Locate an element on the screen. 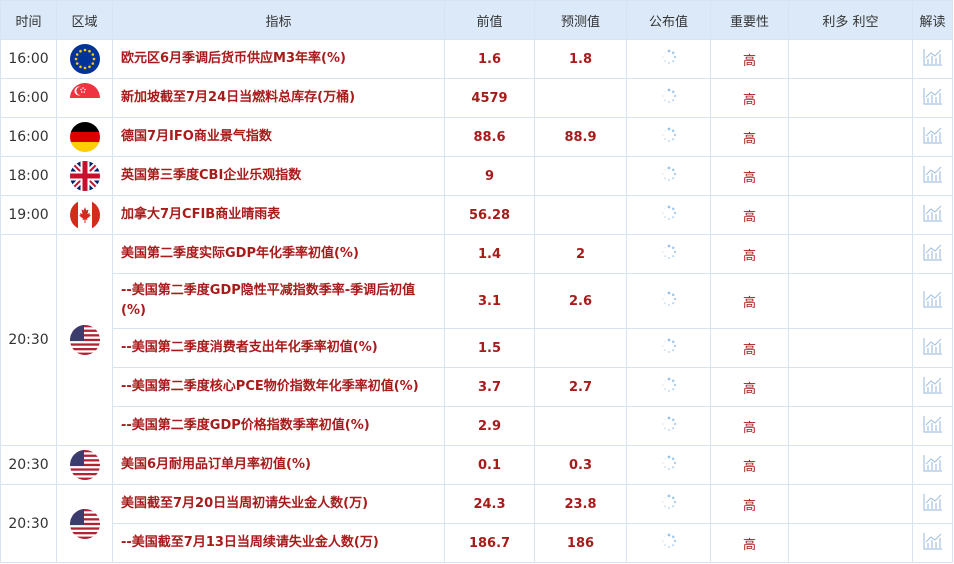 The height and width of the screenshot is (564, 954). header-forecast: 预测值 is located at coordinates (580, 20).